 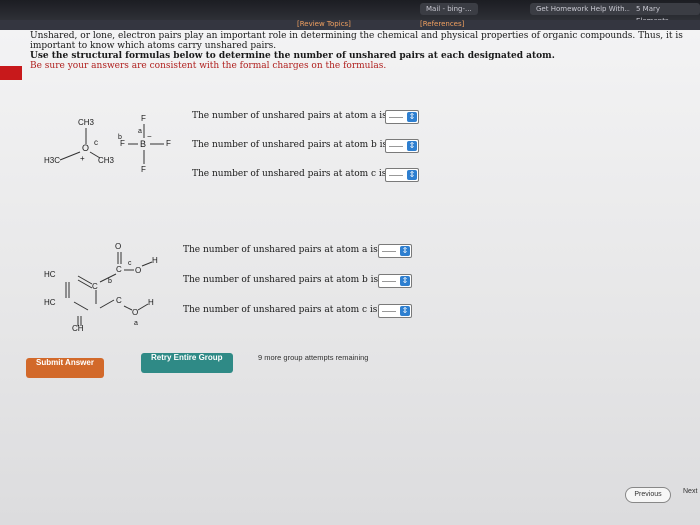 I want to click on browser-tab-elements: 5 Mary Elements, so click(x=665, y=14).